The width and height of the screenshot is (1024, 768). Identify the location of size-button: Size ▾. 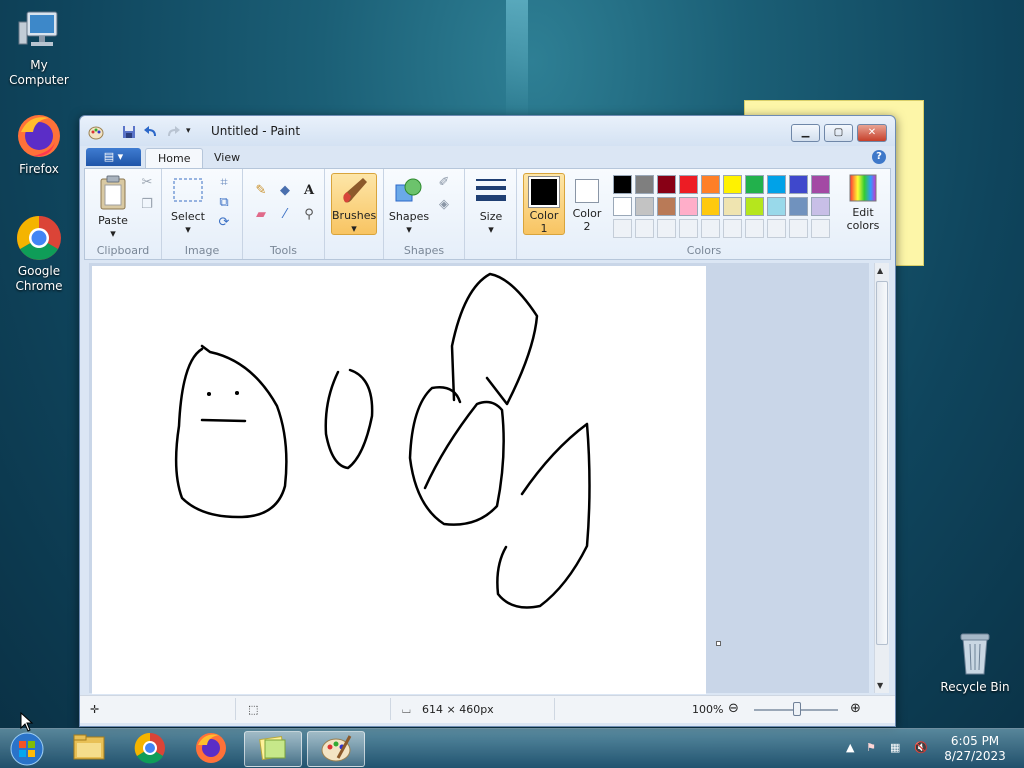
(491, 205).